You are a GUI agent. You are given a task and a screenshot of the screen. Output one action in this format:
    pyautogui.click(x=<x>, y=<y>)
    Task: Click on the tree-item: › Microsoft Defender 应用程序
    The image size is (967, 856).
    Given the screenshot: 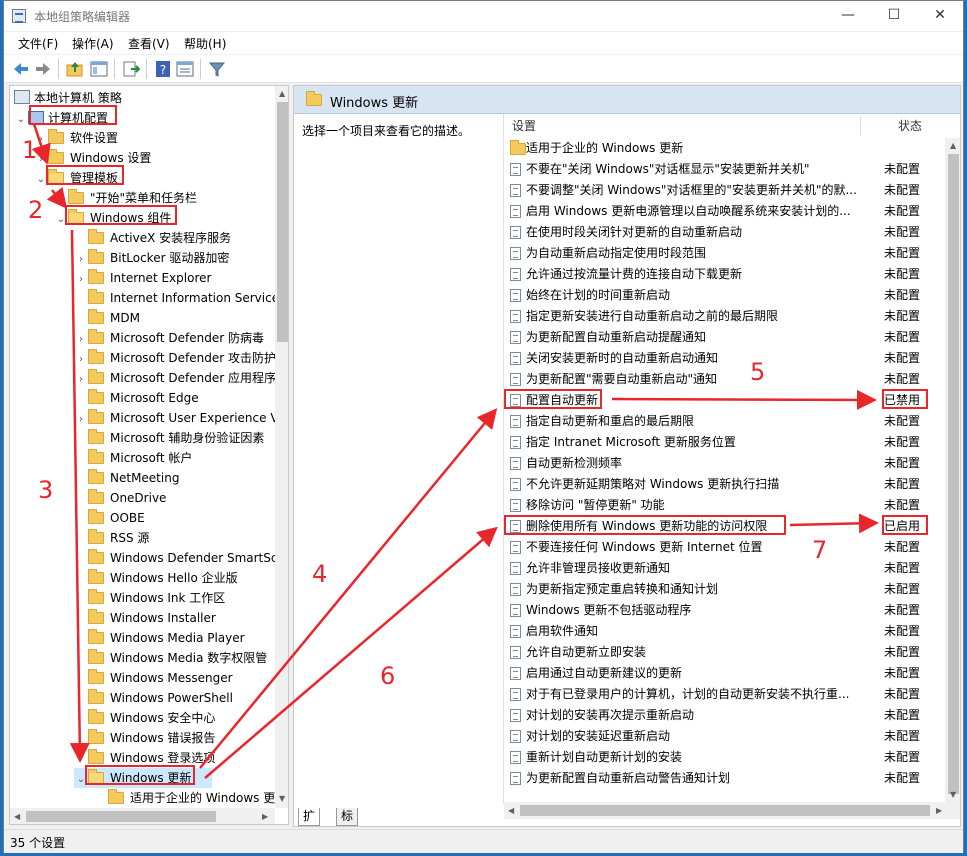 What is the action you would take?
    pyautogui.click(x=175, y=378)
    